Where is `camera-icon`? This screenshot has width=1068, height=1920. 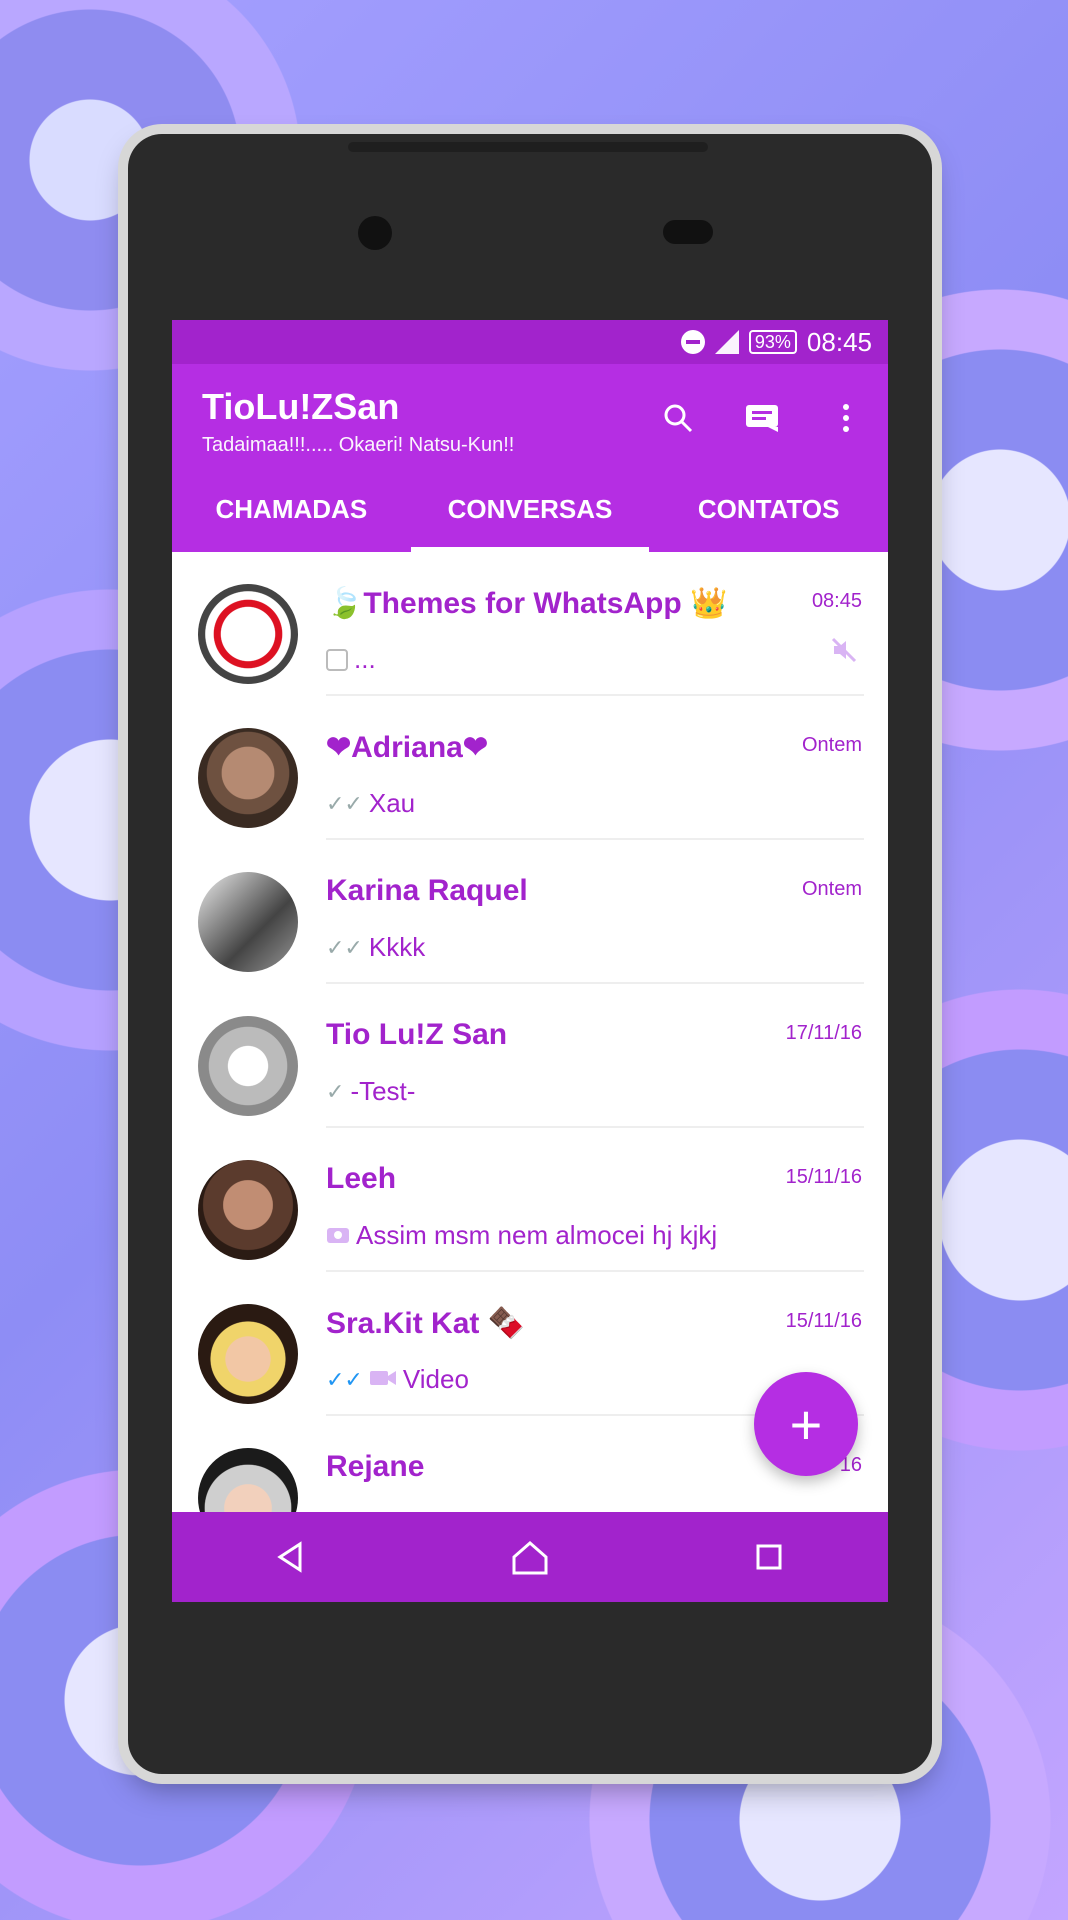
camera-icon is located at coordinates (338, 1235).